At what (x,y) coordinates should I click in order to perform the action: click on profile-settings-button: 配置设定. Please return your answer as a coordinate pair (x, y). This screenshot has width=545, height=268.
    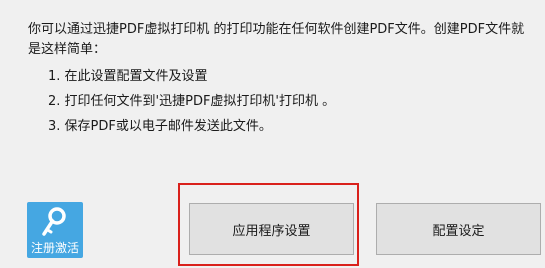
    Looking at the image, I should click on (458, 229).